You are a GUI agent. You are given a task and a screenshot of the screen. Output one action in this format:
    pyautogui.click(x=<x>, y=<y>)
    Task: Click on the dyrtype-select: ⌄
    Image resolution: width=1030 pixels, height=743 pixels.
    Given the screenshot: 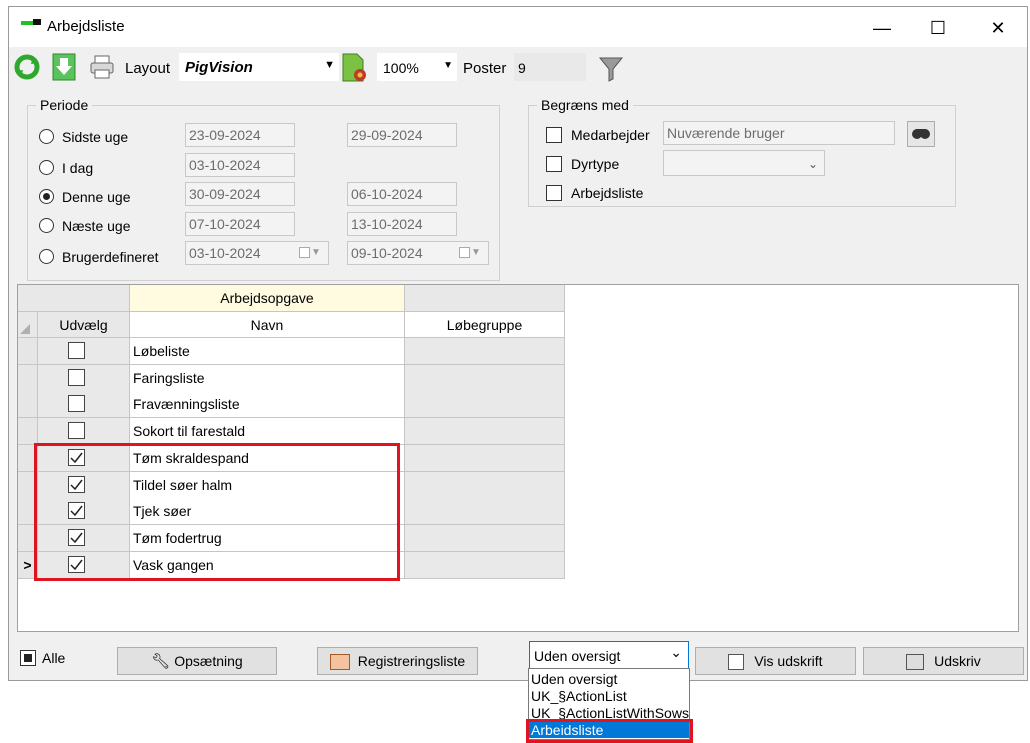 What is the action you would take?
    pyautogui.click(x=744, y=163)
    